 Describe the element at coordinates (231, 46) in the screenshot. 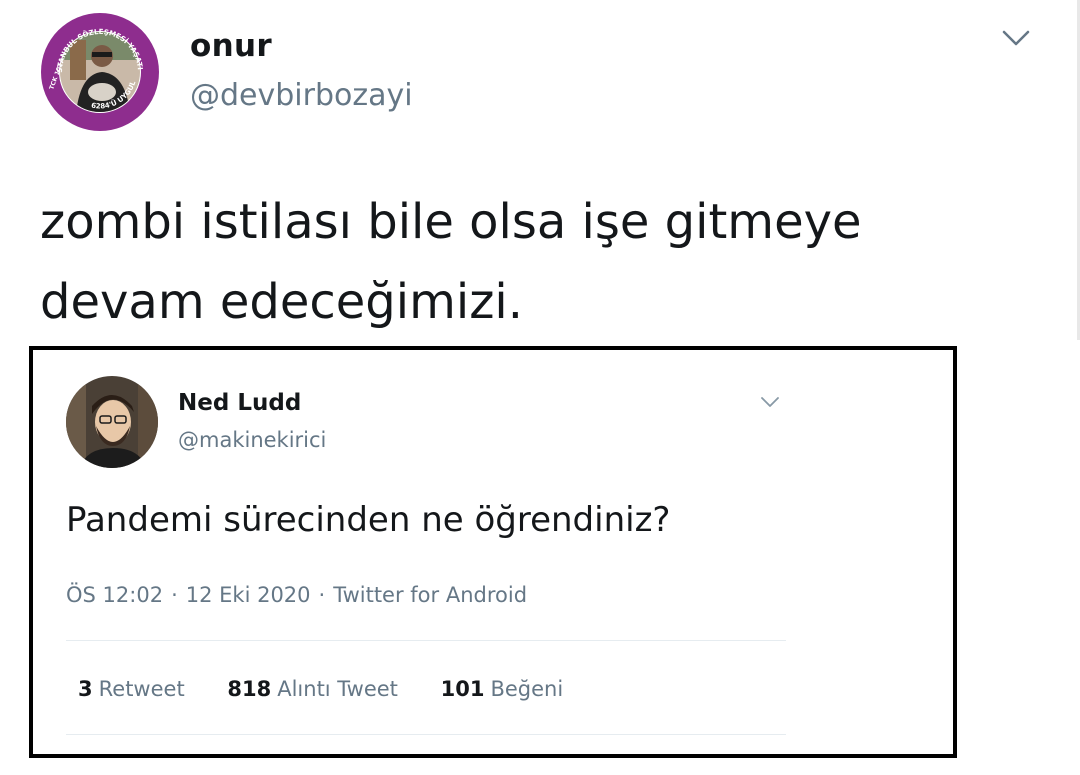

I see `author-name: onur` at that location.